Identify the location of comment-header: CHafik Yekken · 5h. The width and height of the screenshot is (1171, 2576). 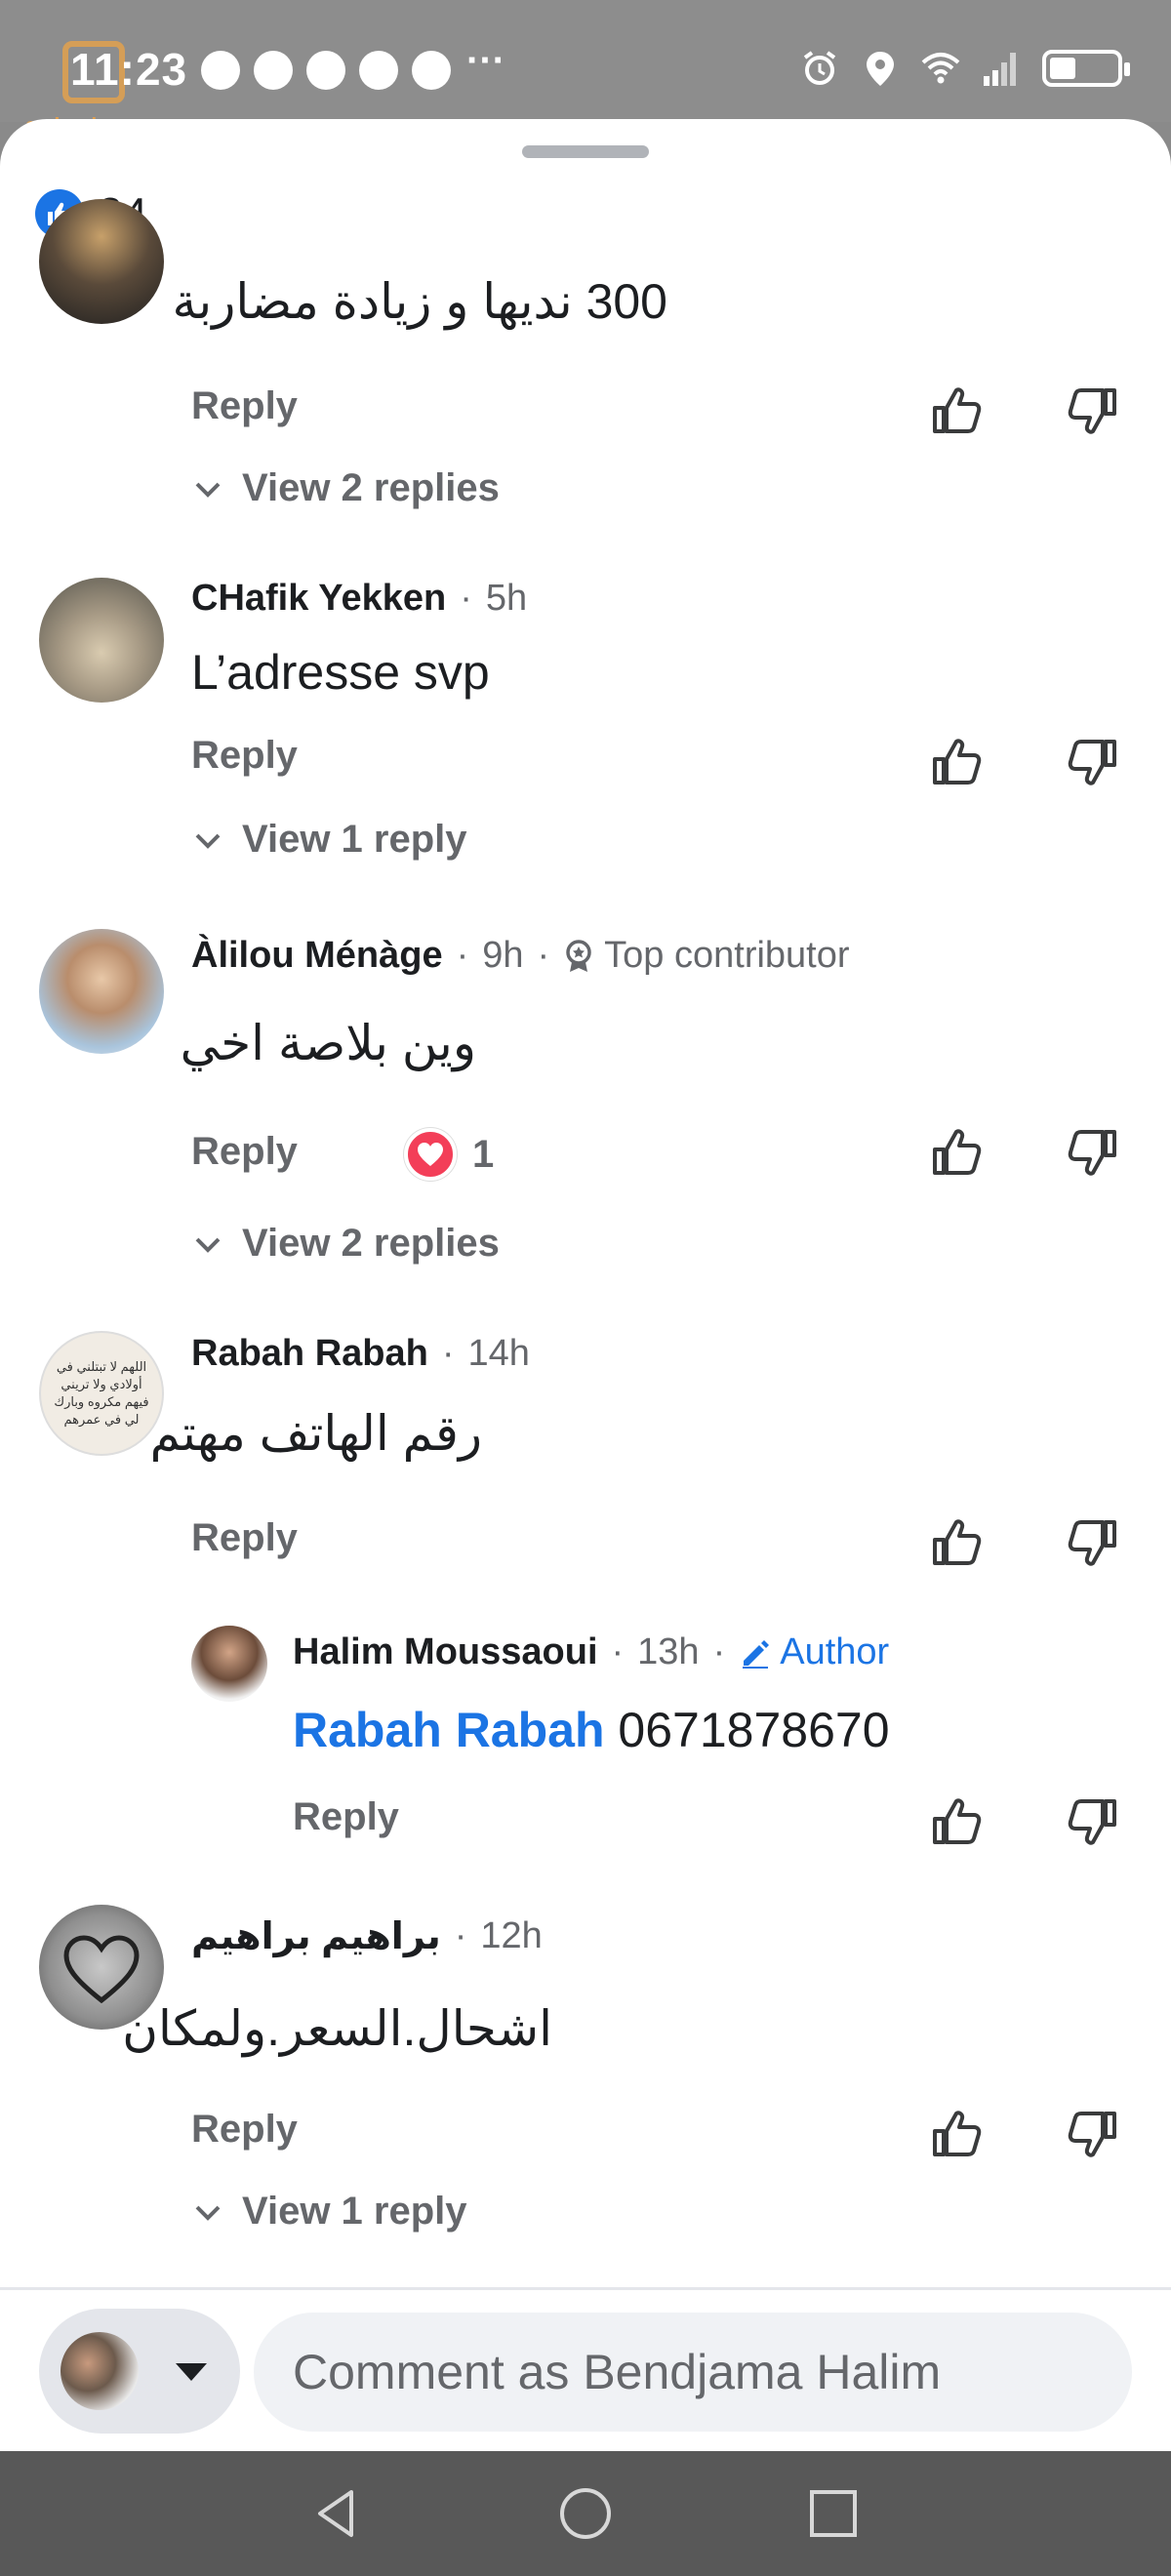
(359, 599).